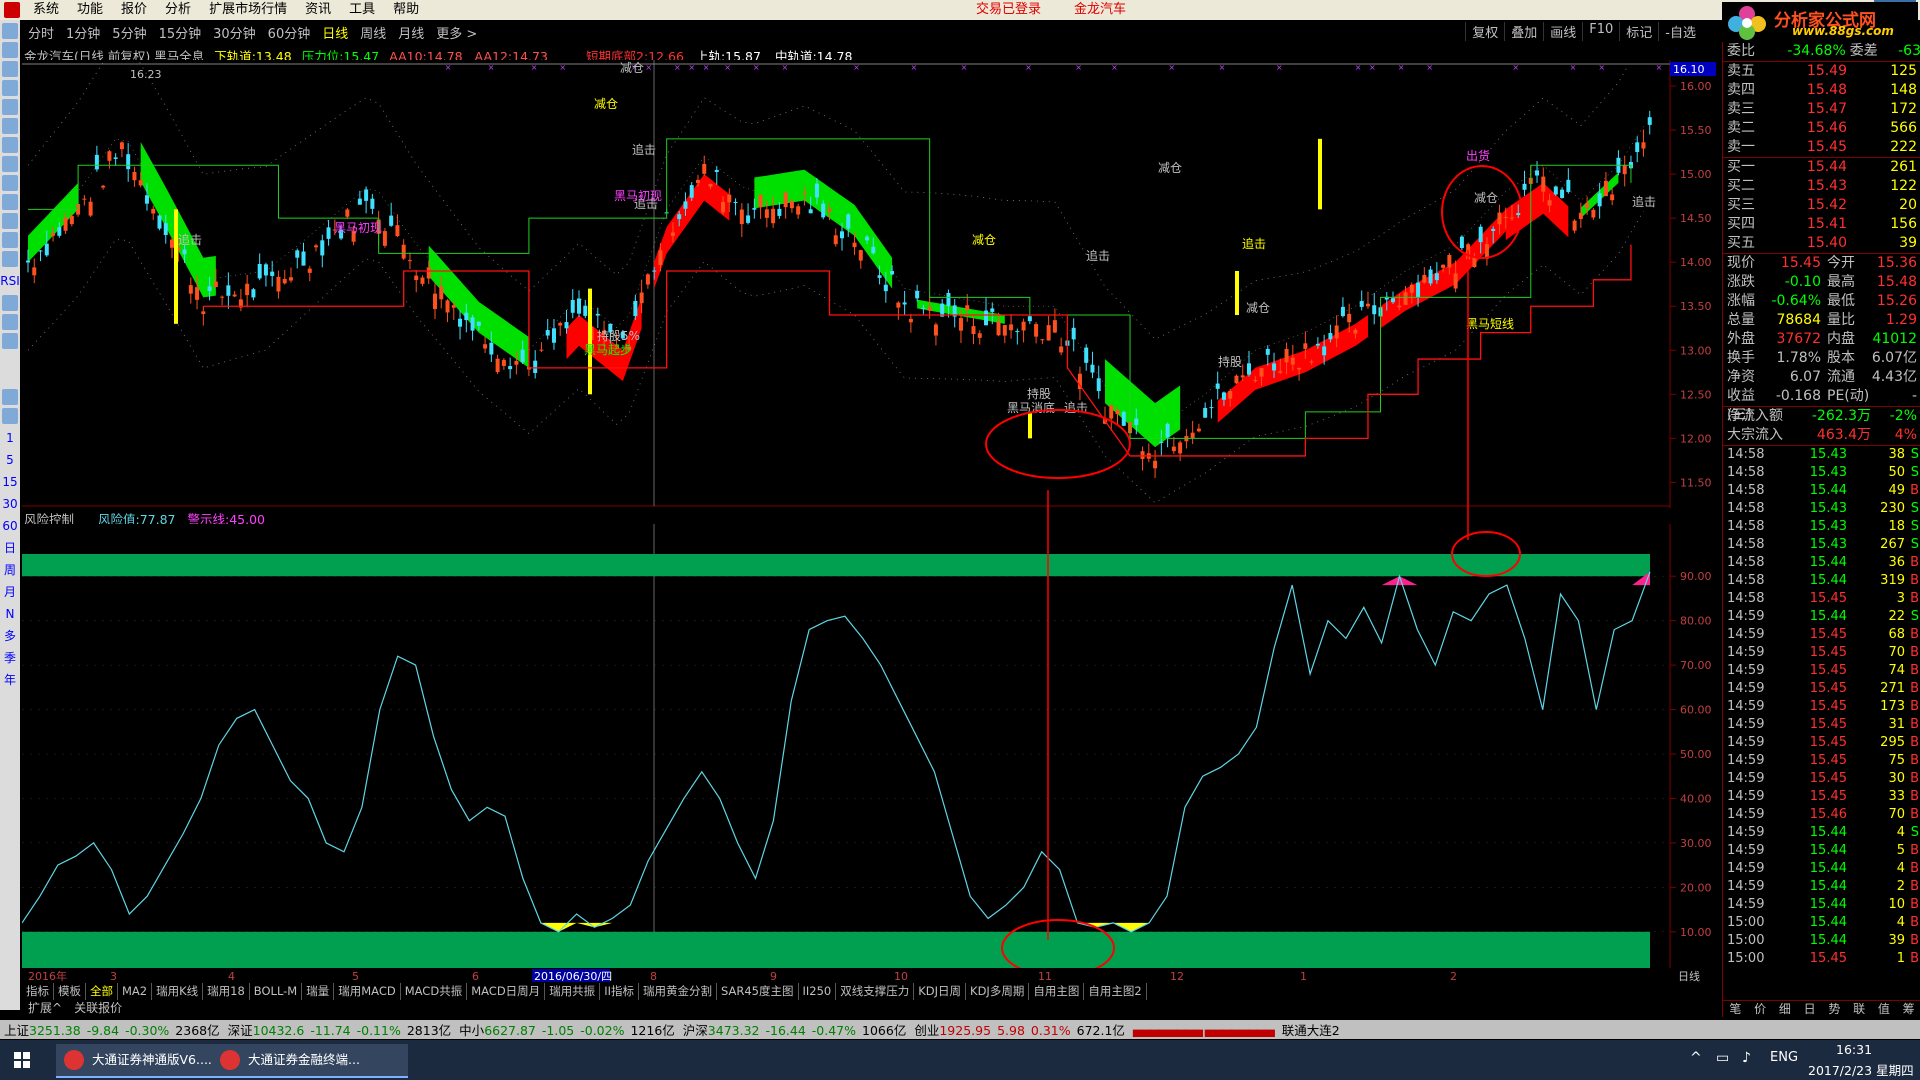 The height and width of the screenshot is (1080, 1920). Describe the element at coordinates (10, 240) in the screenshot. I see `search-icon` at that location.